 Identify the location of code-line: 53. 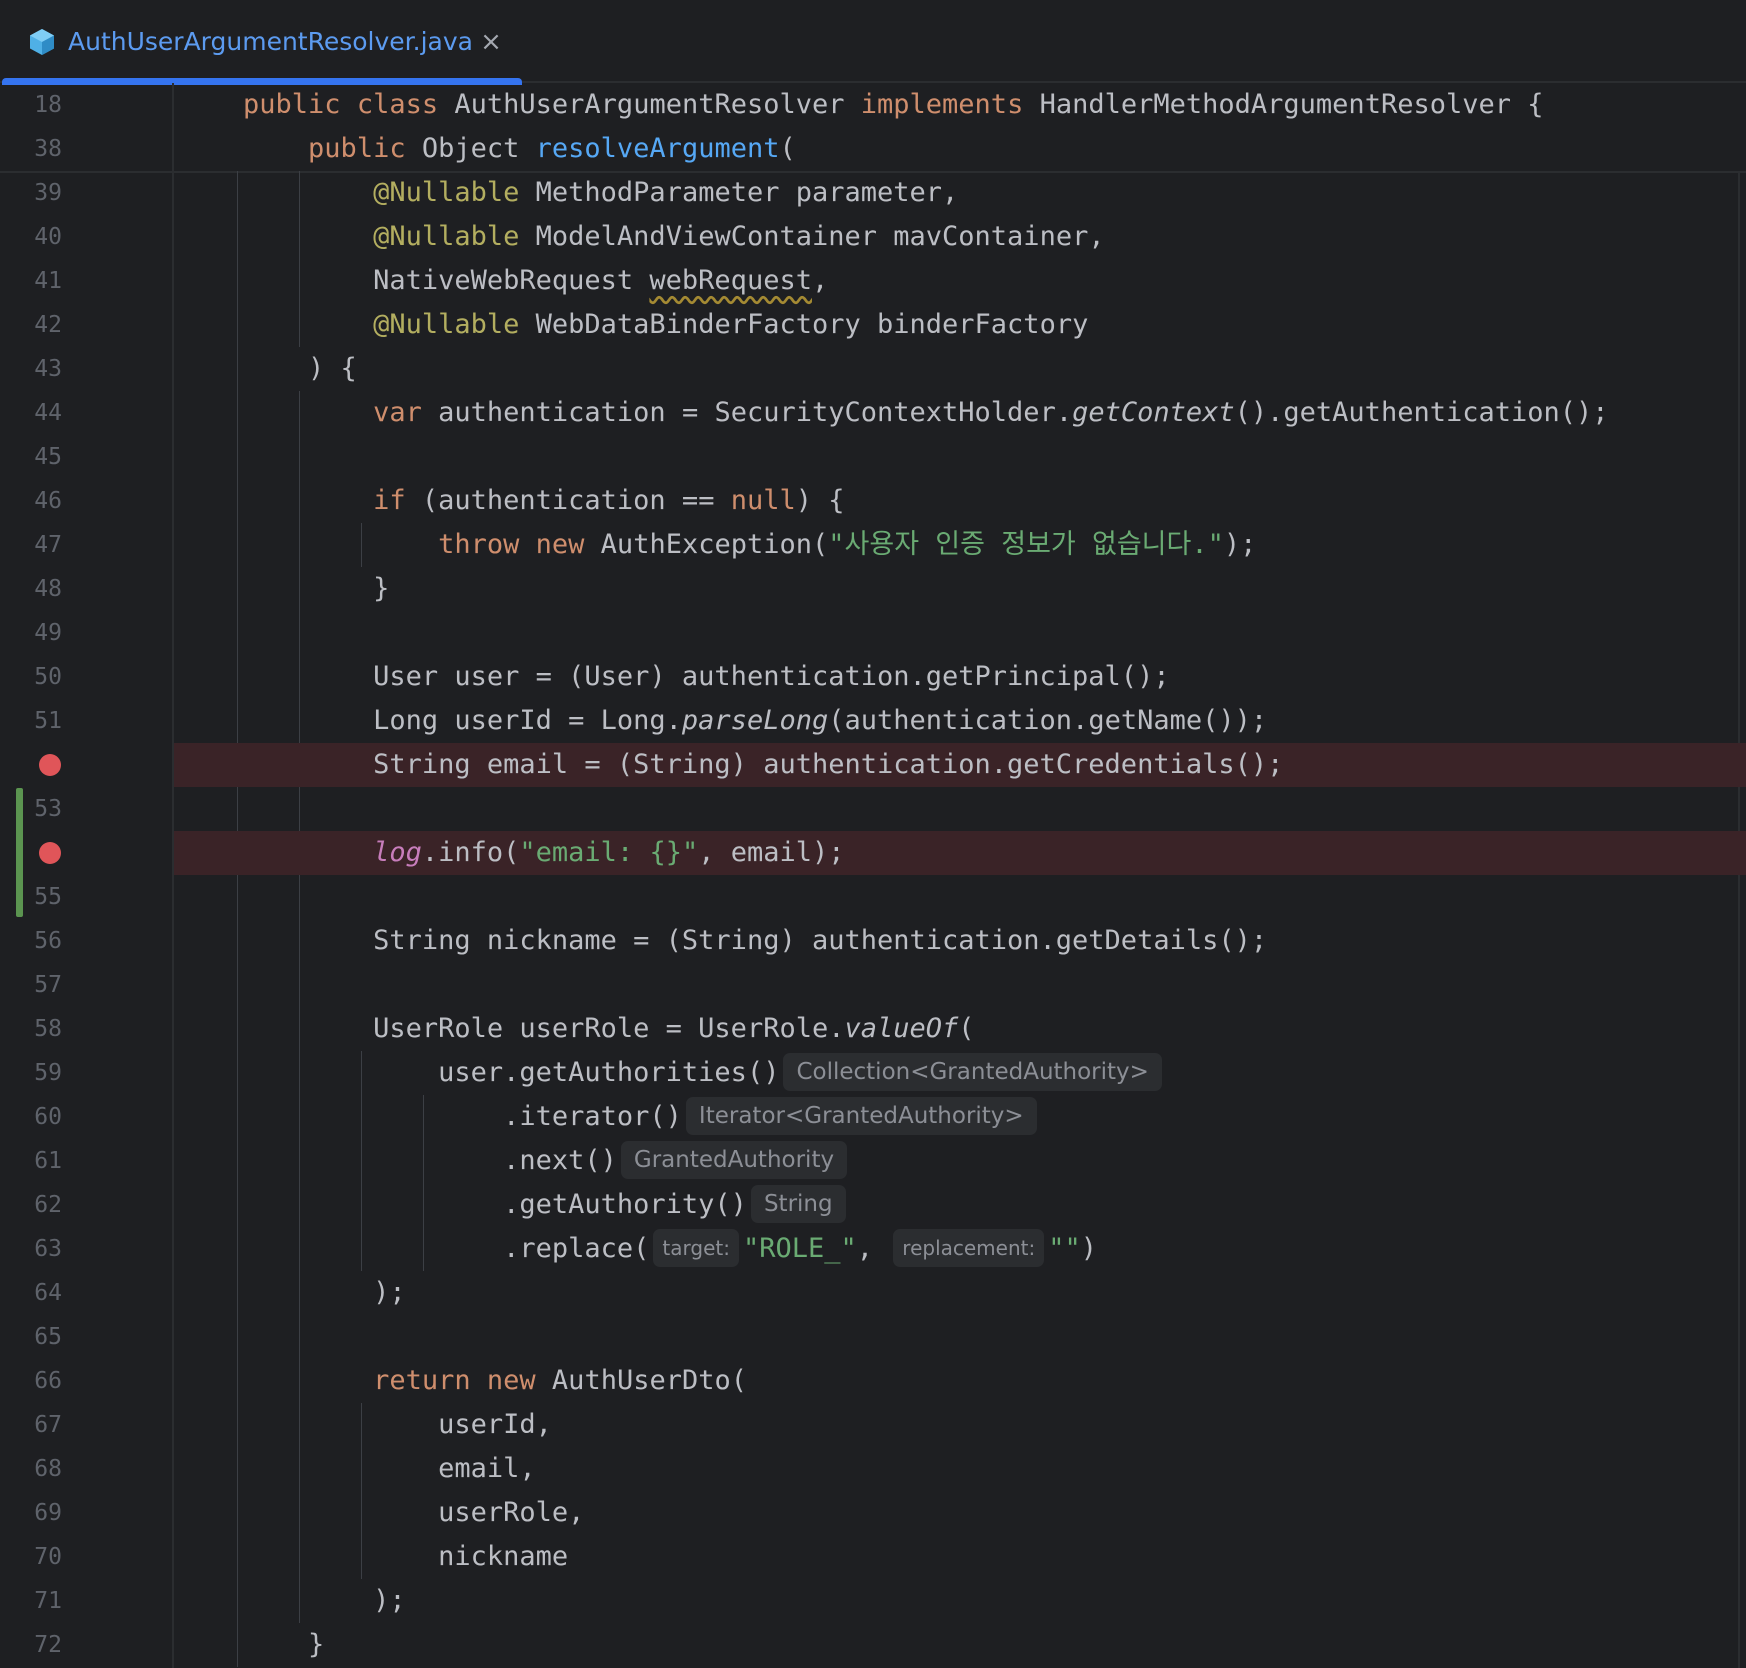
(873, 809).